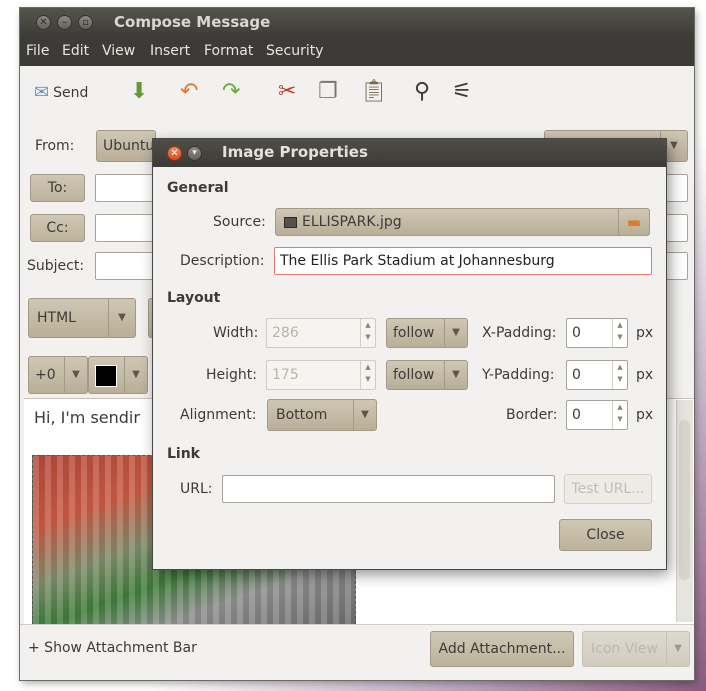 Image resolution: width=706 pixels, height=691 pixels. What do you see at coordinates (228, 51) in the screenshot?
I see `menu-format: Format` at bounding box center [228, 51].